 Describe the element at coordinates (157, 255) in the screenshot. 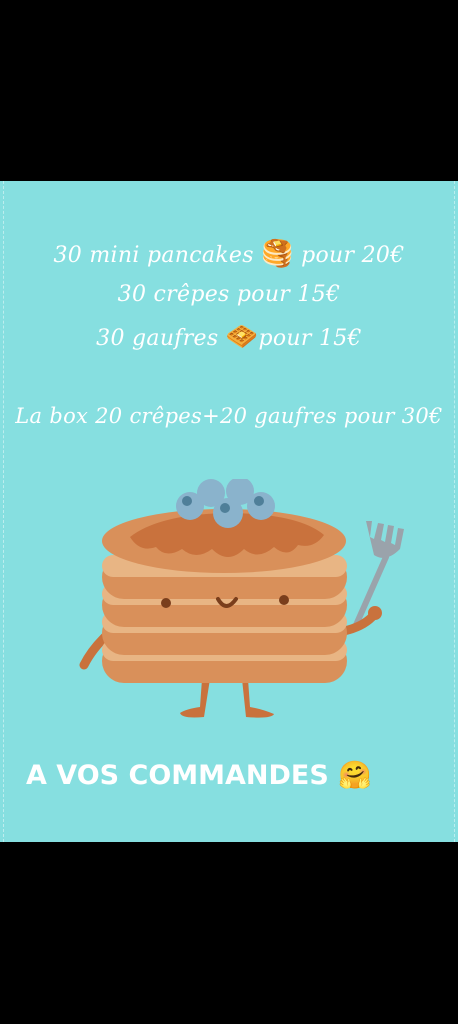

I see `offer-text: 30 mini pancakes` at that location.